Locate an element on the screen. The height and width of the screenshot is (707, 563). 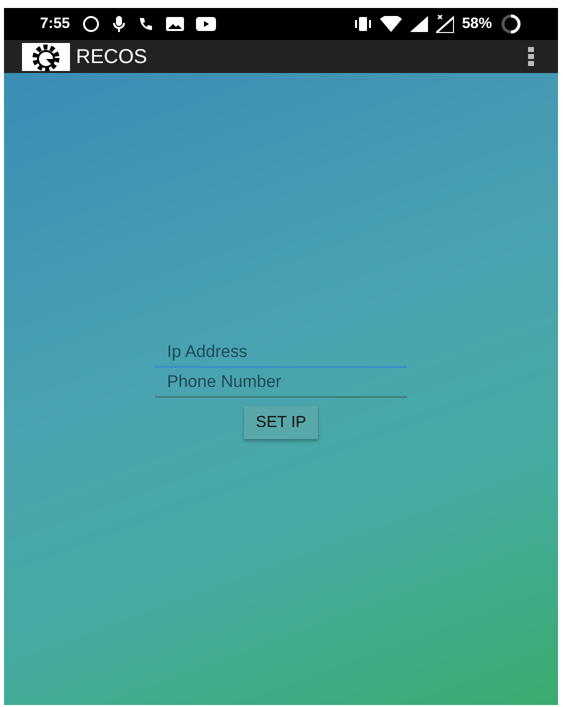
text-field: Ip Address is located at coordinates (281, 353).